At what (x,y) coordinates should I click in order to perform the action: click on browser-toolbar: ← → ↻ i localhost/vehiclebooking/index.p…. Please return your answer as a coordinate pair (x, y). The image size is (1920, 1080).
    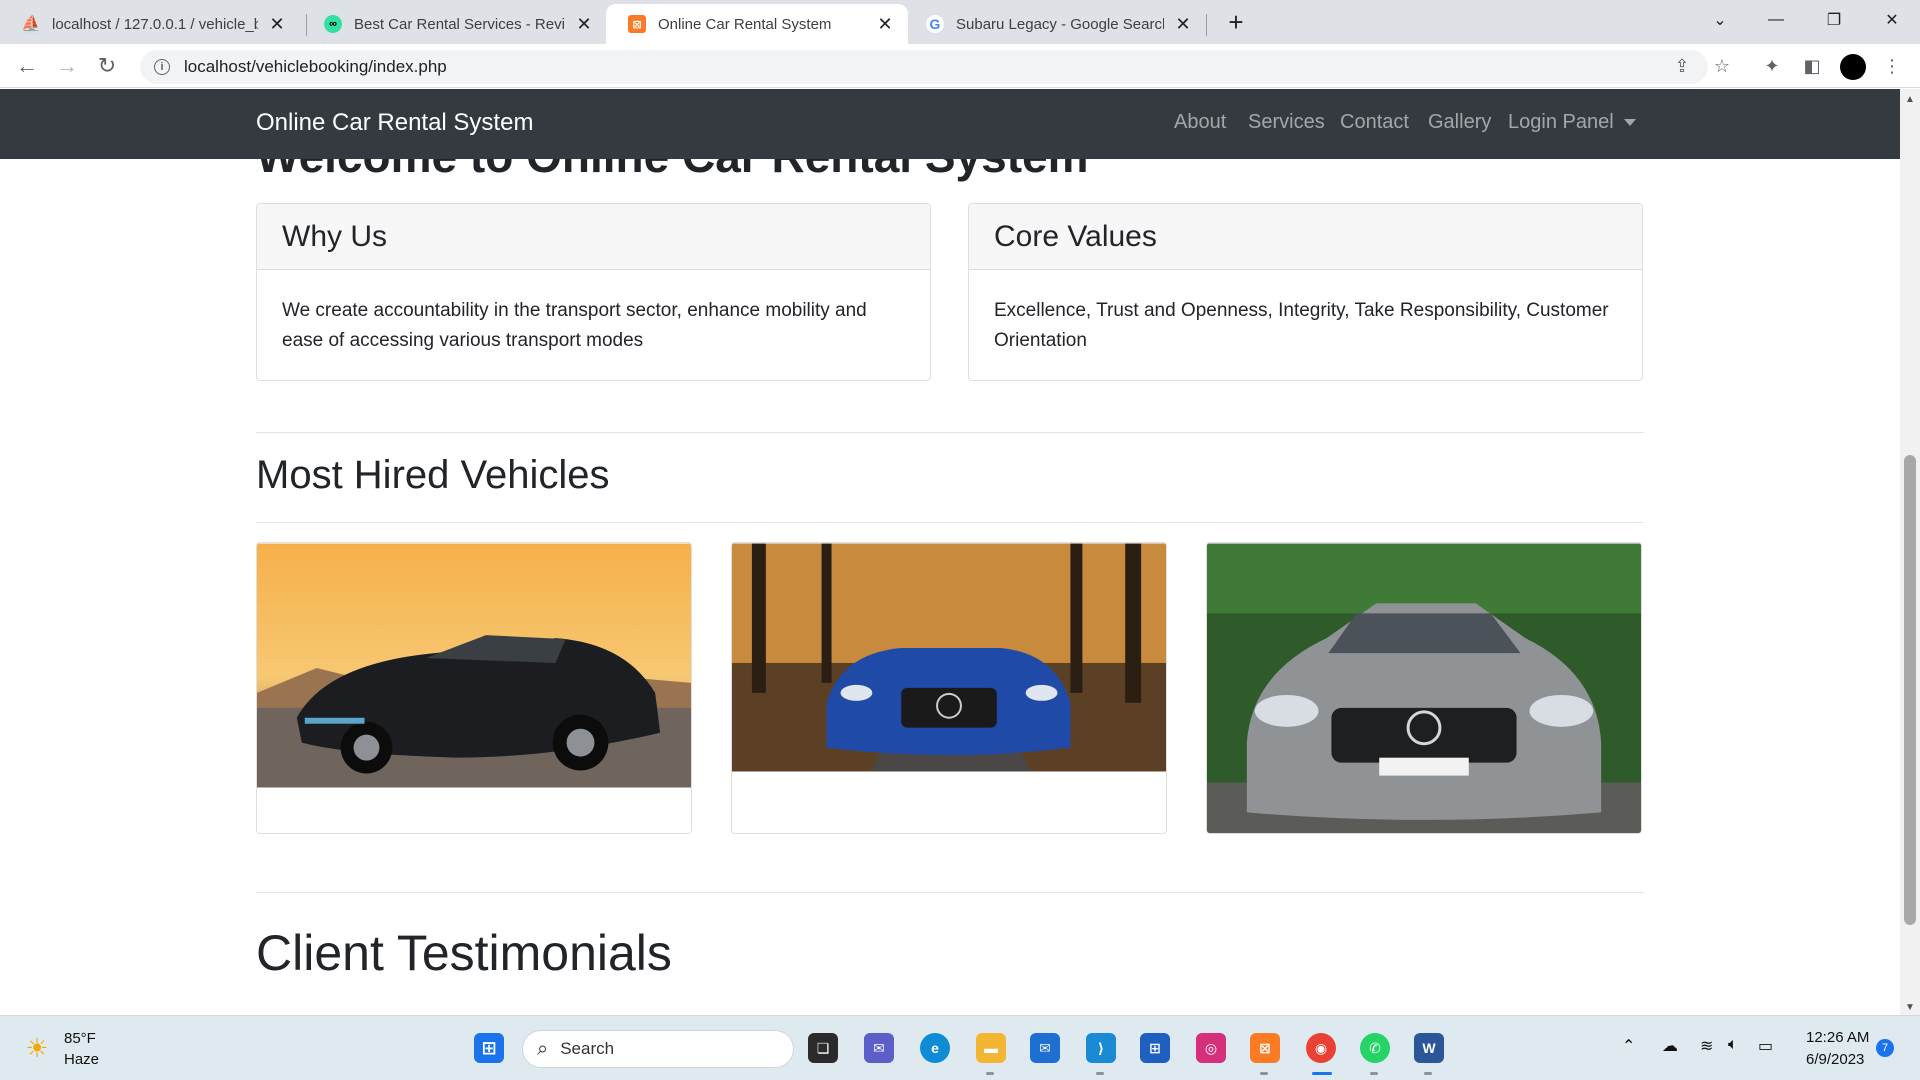
    Looking at the image, I should click on (960, 66).